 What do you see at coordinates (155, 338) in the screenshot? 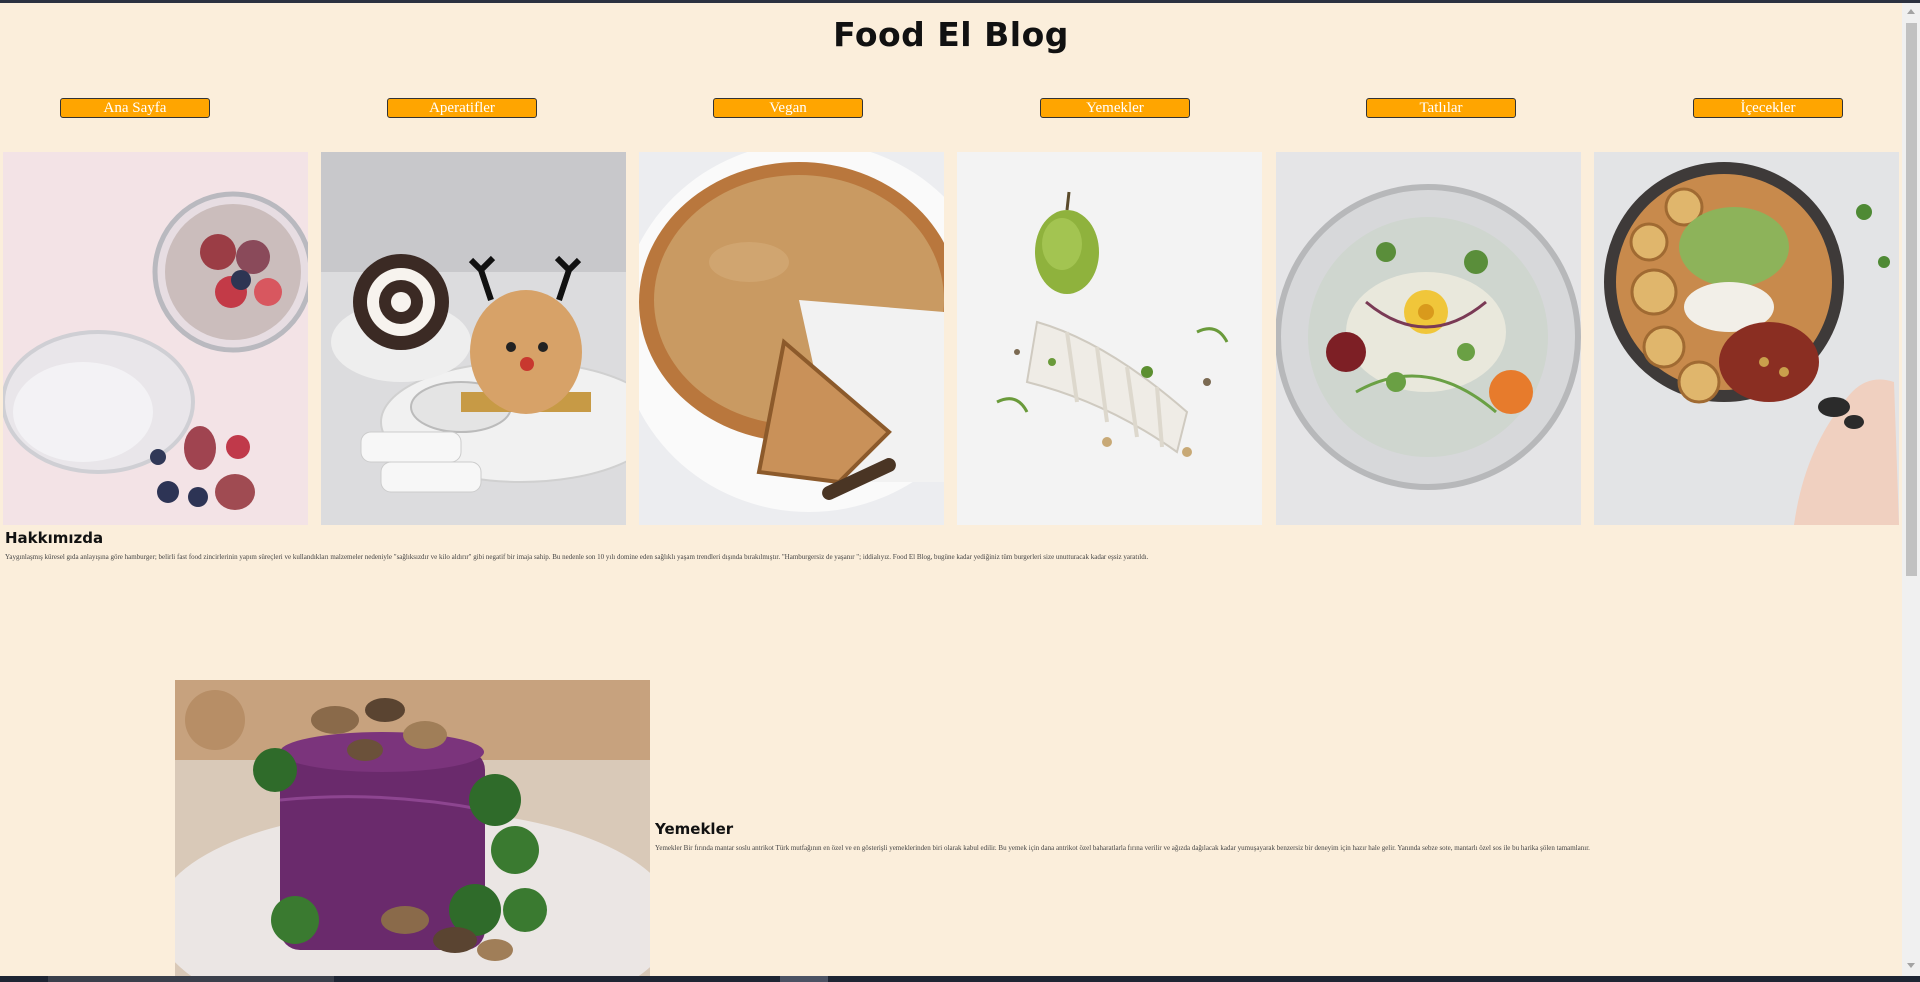
I see `gallery-image-chia-pudding` at bounding box center [155, 338].